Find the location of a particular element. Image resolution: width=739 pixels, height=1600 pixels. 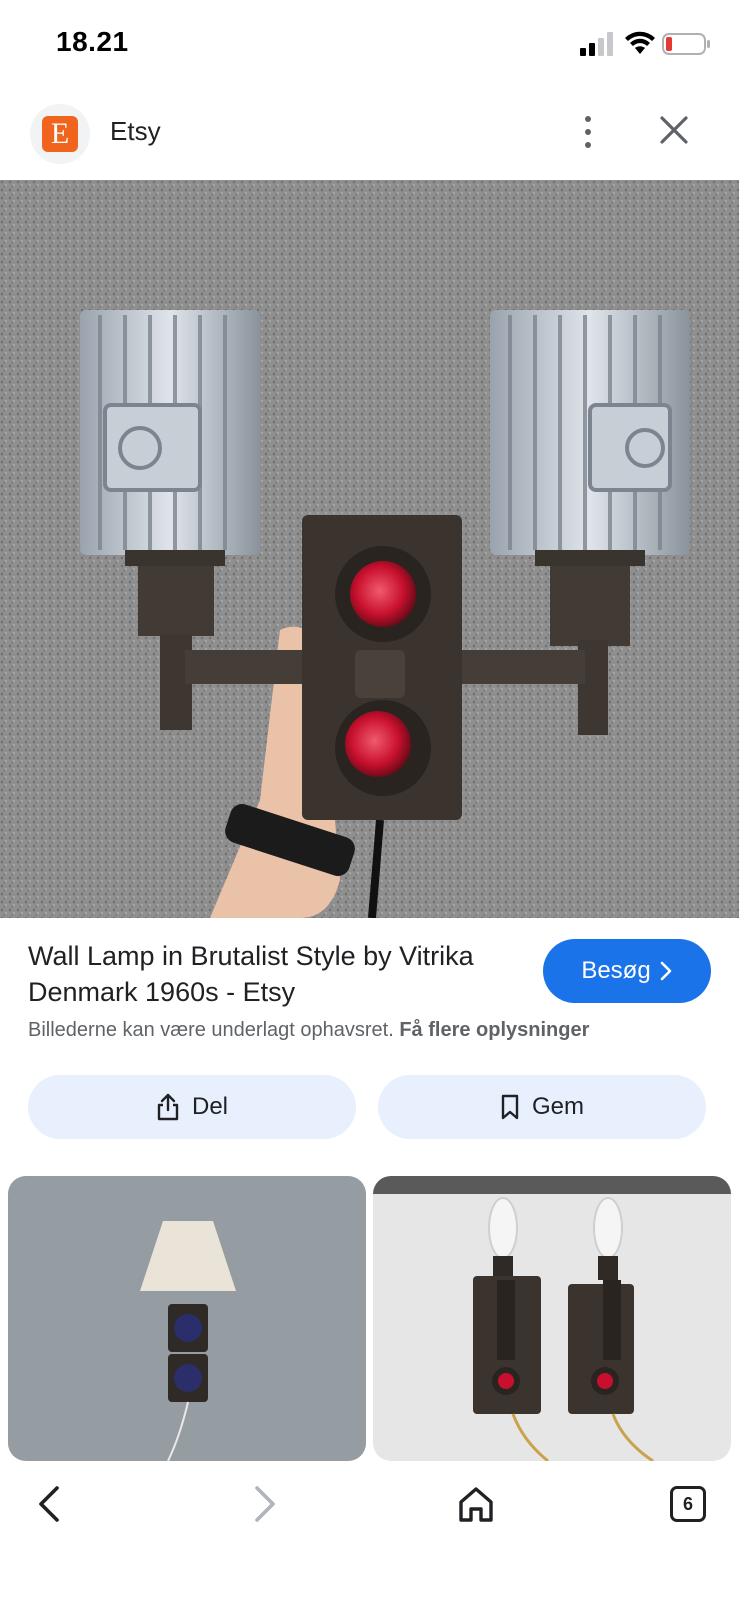

lamp-with-shade-photo is located at coordinates (187, 1318).